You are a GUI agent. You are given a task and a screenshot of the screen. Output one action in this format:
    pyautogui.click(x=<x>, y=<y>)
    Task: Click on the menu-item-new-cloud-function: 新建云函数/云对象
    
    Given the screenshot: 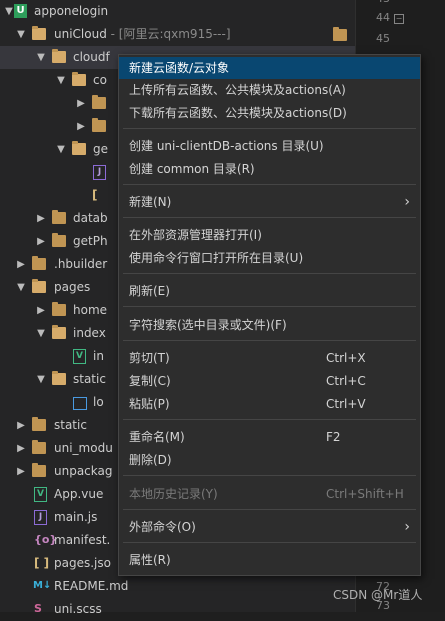 What is the action you would take?
    pyautogui.click(x=269, y=68)
    